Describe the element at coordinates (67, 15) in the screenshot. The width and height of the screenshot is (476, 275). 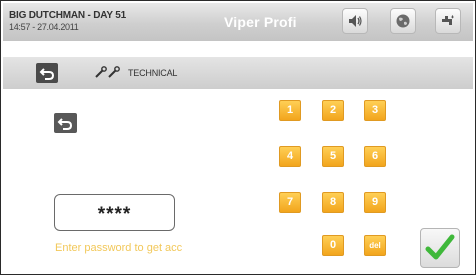
I see `farm-day-title: BIG DUTCHMAN - DAY 51` at that location.